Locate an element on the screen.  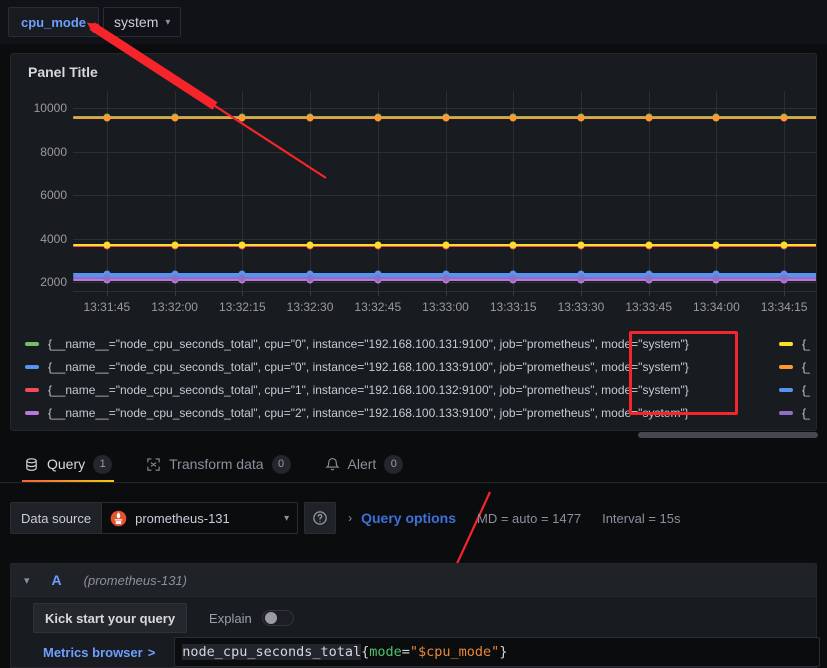
kick-start-query-label: Kick start your query is located at coordinates (110, 618).